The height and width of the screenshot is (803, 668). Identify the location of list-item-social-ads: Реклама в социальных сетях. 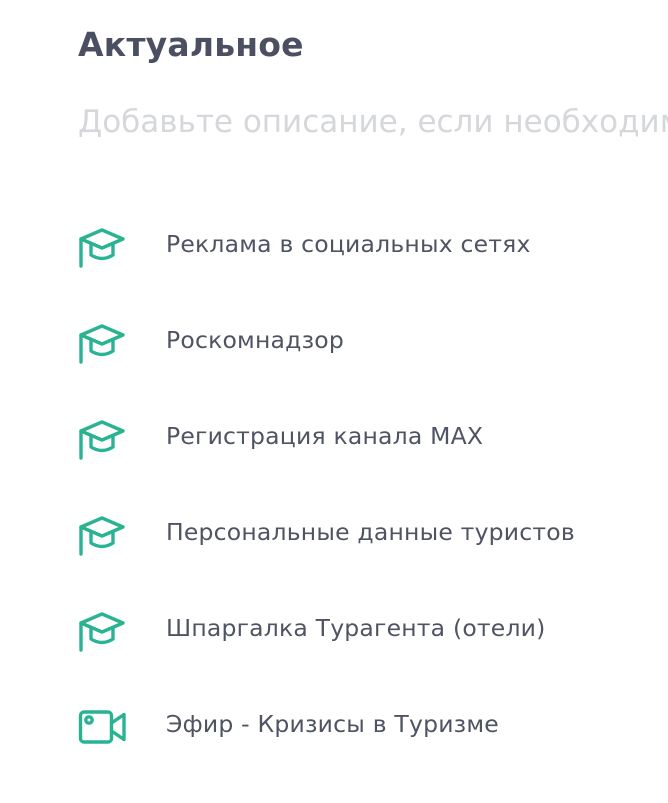
(334, 244).